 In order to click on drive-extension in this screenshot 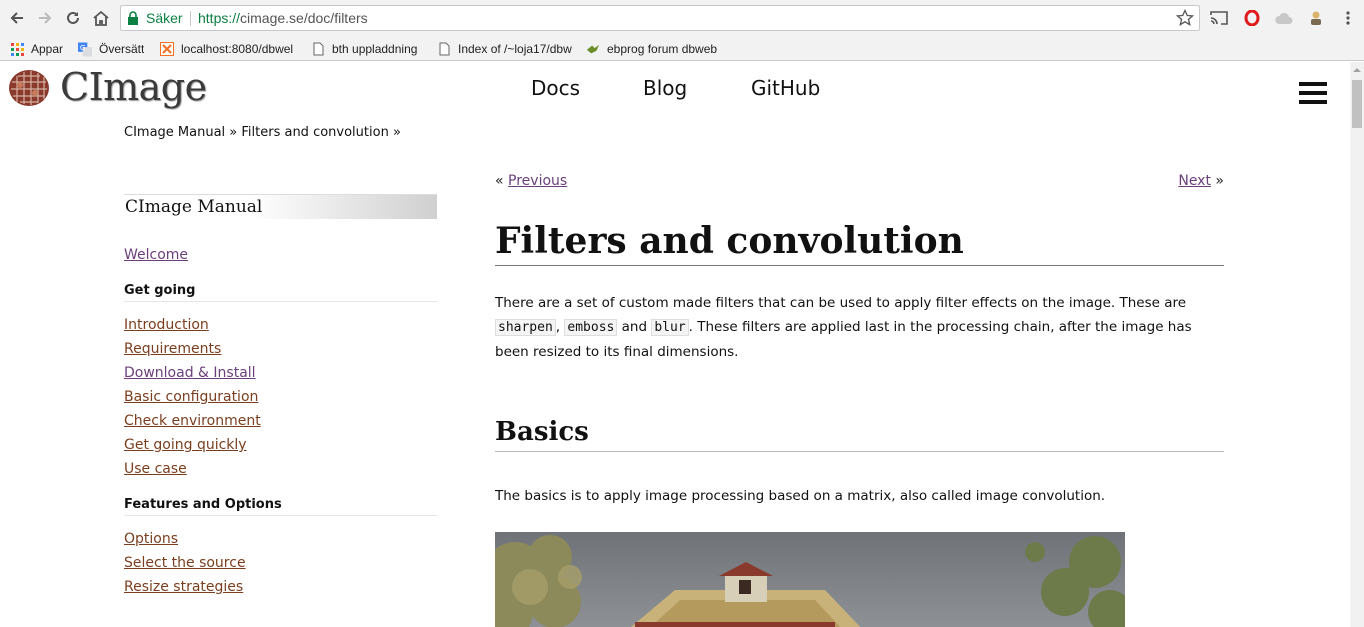, I will do `click(1284, 18)`.